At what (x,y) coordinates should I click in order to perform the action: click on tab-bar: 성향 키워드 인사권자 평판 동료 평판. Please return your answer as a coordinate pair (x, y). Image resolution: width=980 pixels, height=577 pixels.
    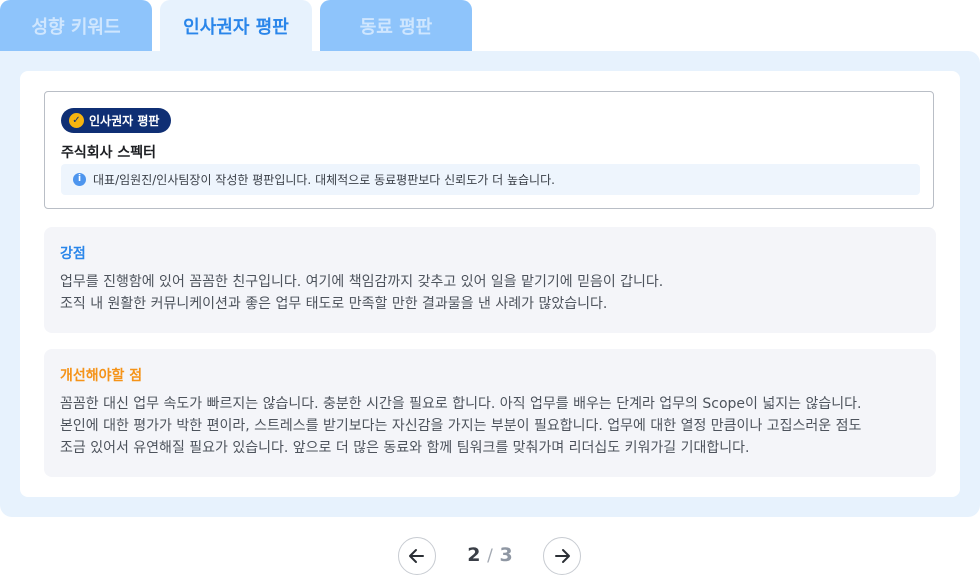
    Looking at the image, I should click on (490, 26).